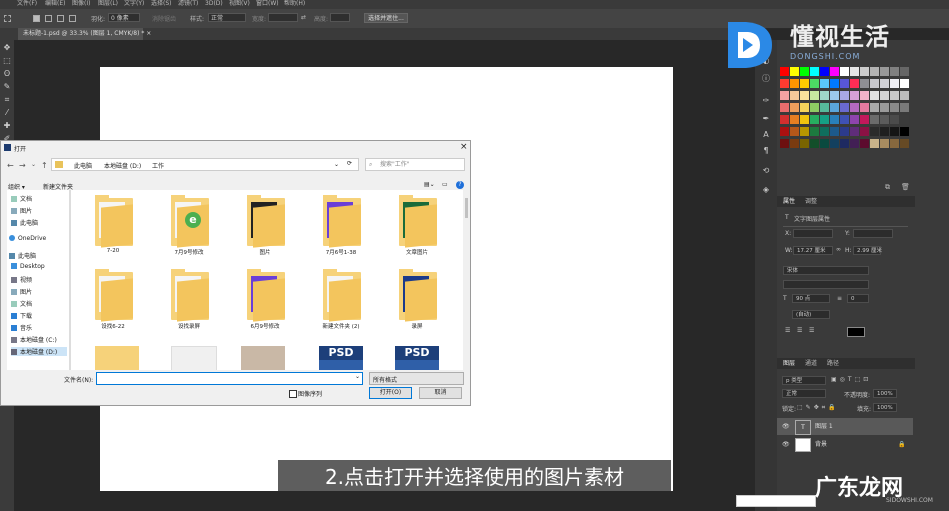 This screenshot has width=949, height=511. What do you see at coordinates (21, 279) in the screenshot?
I see `nav-item-videos: 视频` at bounding box center [21, 279].